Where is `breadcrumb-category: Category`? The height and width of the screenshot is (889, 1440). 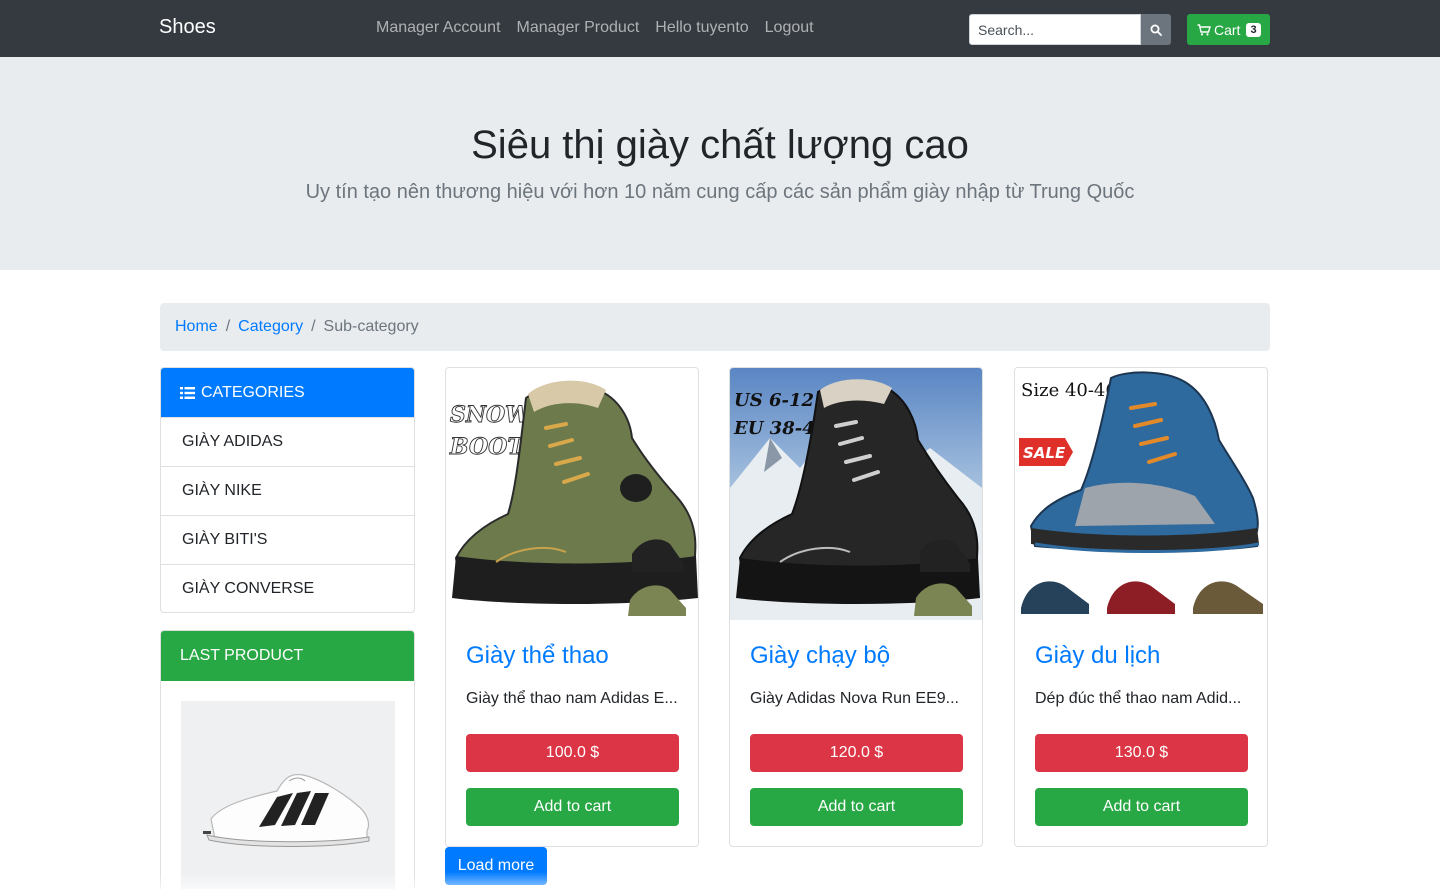 breadcrumb-category: Category is located at coordinates (270, 327).